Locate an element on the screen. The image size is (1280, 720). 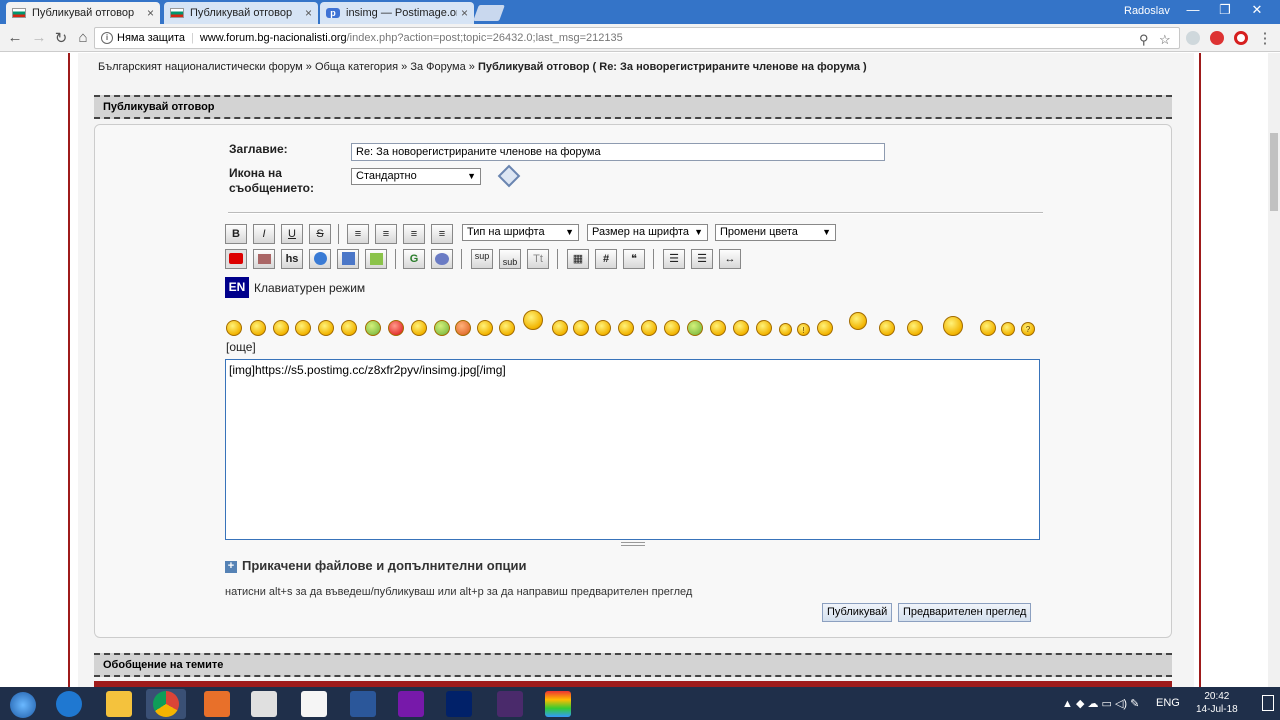
question-smiley-icon: ? is located at coordinates (1028, 329).